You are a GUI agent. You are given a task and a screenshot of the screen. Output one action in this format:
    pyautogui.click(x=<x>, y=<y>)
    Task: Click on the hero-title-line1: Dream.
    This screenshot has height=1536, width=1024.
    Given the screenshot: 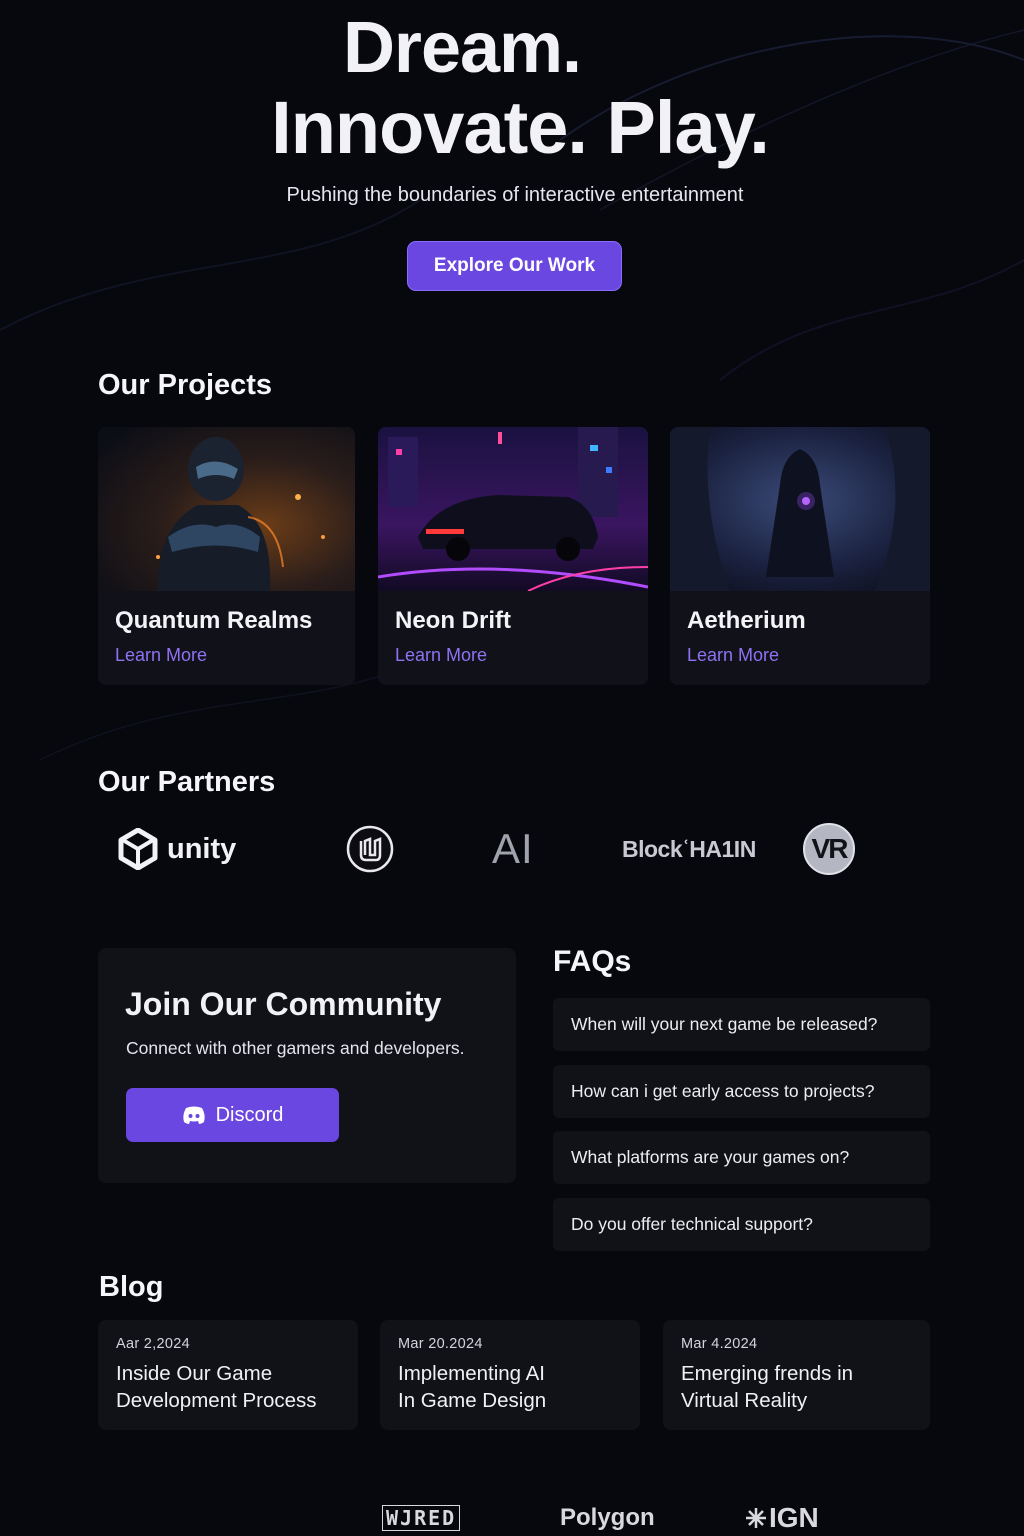 What is the action you would take?
    pyautogui.click(x=462, y=48)
    